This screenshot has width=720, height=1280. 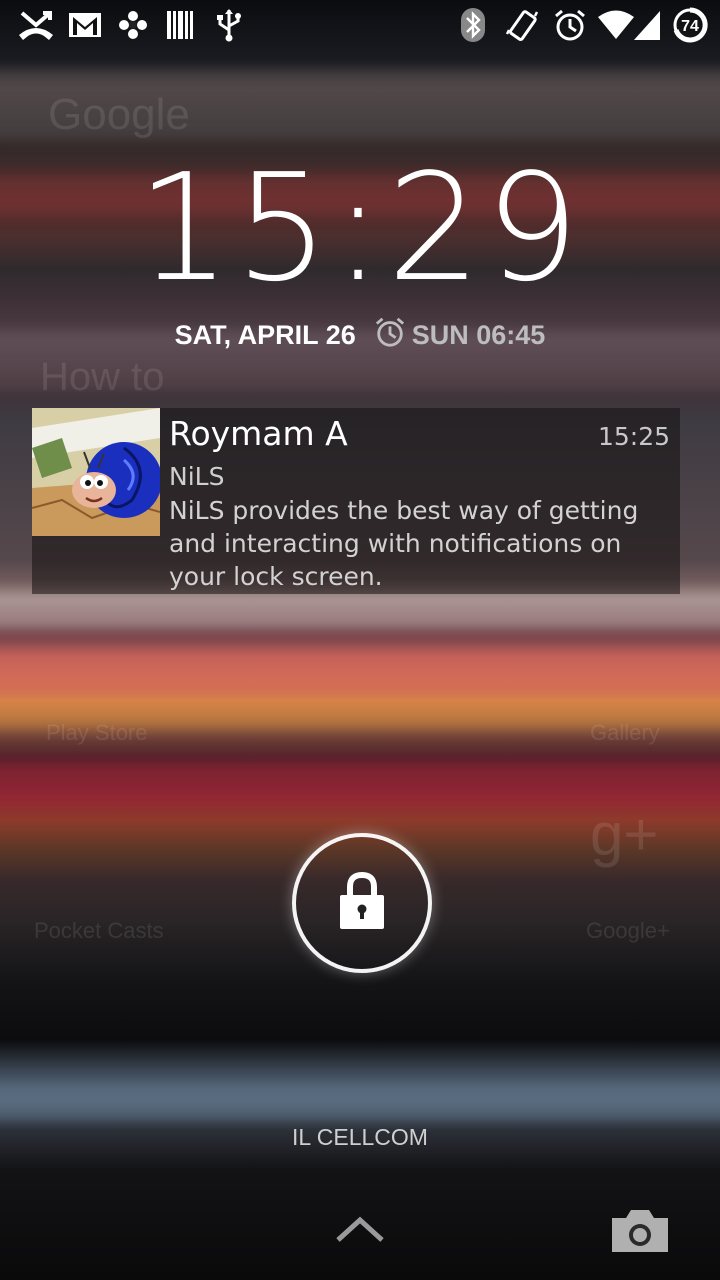 What do you see at coordinates (85, 25) in the screenshot?
I see `gmail-icon` at bounding box center [85, 25].